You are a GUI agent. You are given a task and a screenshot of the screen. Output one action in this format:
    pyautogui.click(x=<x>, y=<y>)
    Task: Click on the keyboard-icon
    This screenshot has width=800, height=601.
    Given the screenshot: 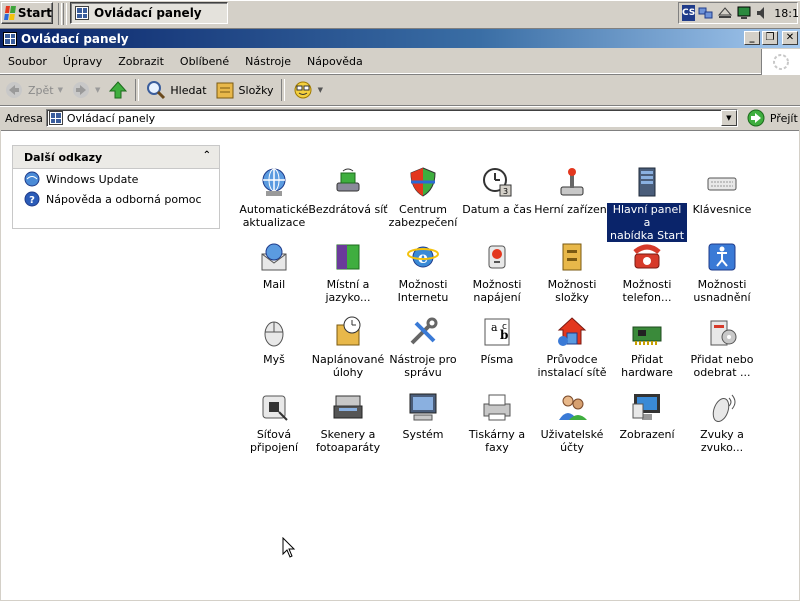 What is the action you would take?
    pyautogui.click(x=722, y=182)
    